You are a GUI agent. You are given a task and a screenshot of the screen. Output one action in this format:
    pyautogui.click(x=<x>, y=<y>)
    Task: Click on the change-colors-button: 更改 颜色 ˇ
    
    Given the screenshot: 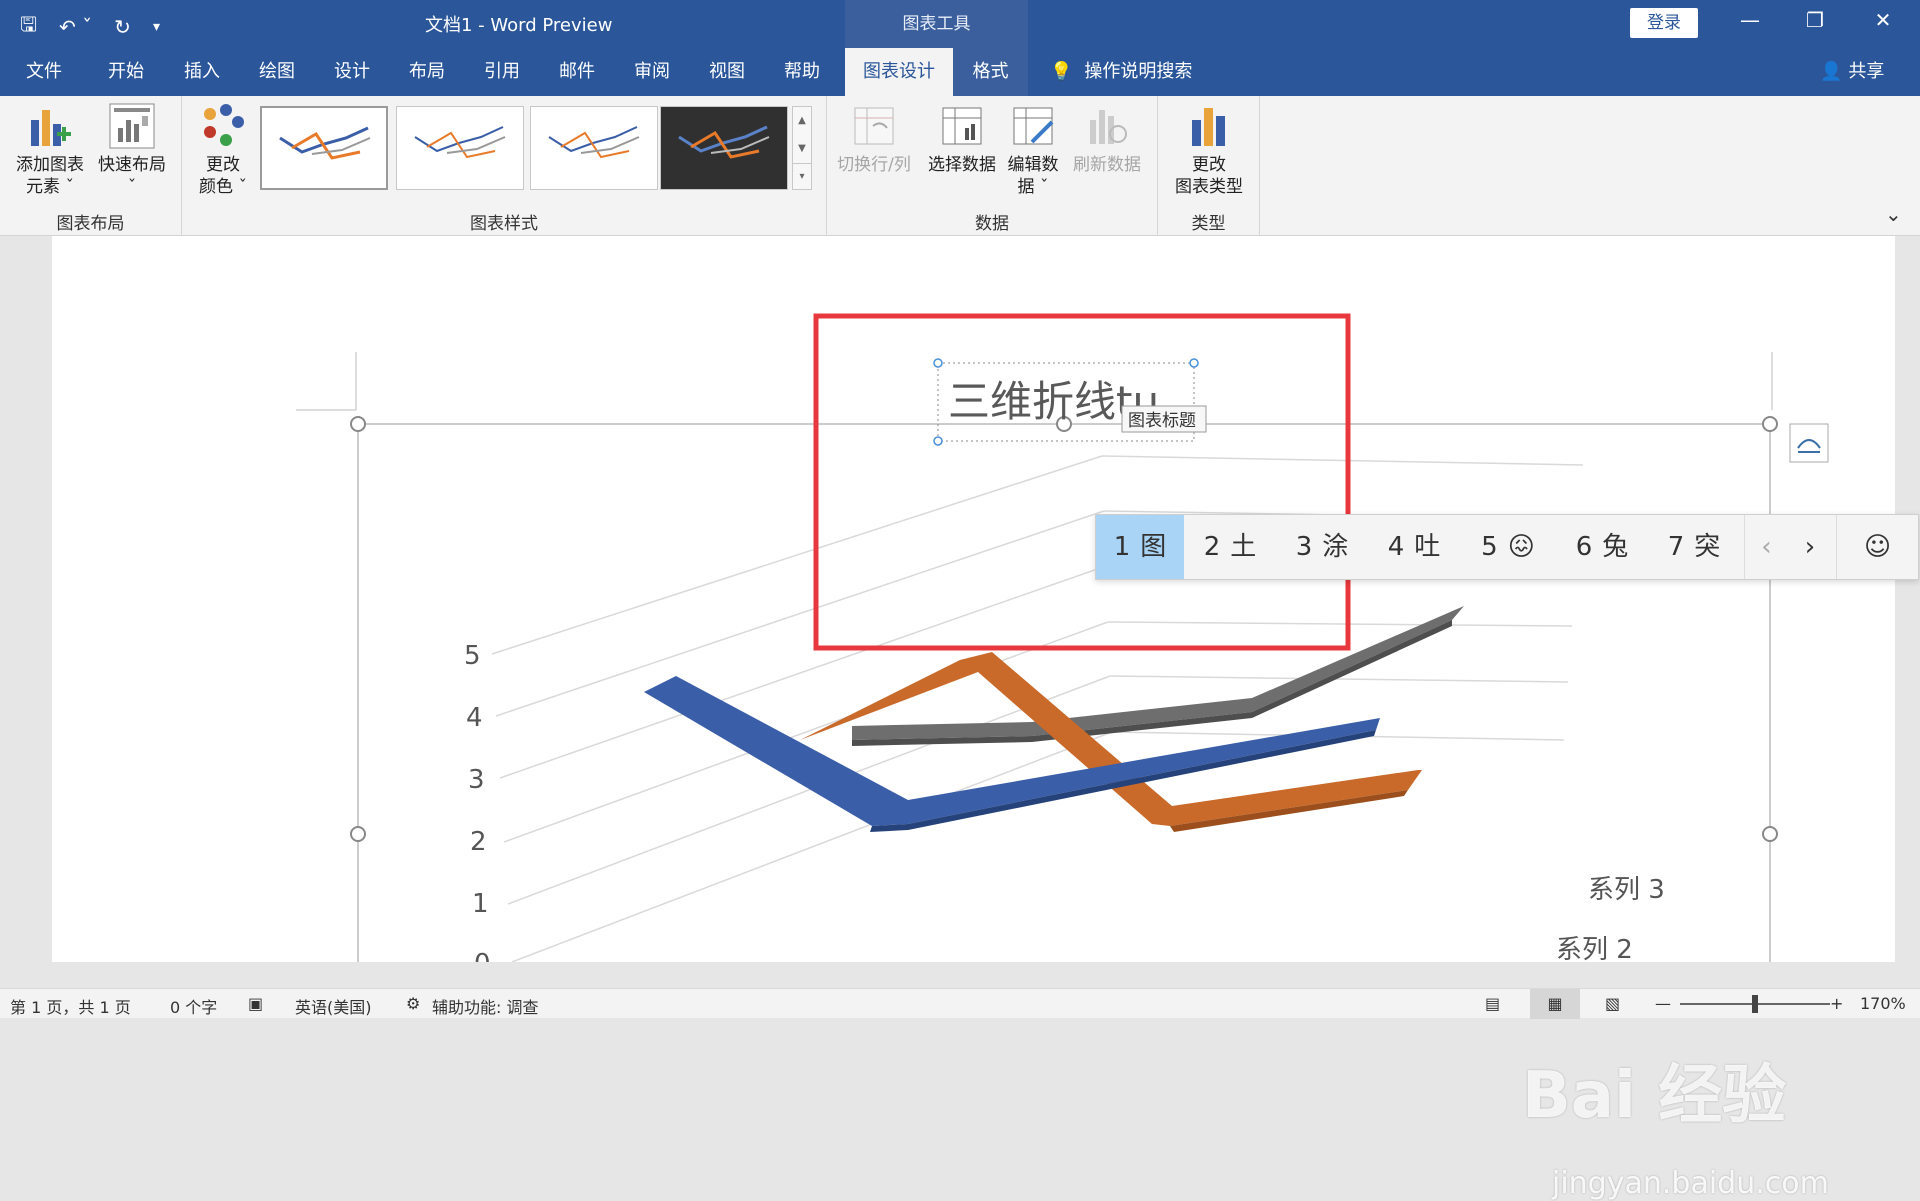 What is the action you would take?
    pyautogui.click(x=223, y=150)
    